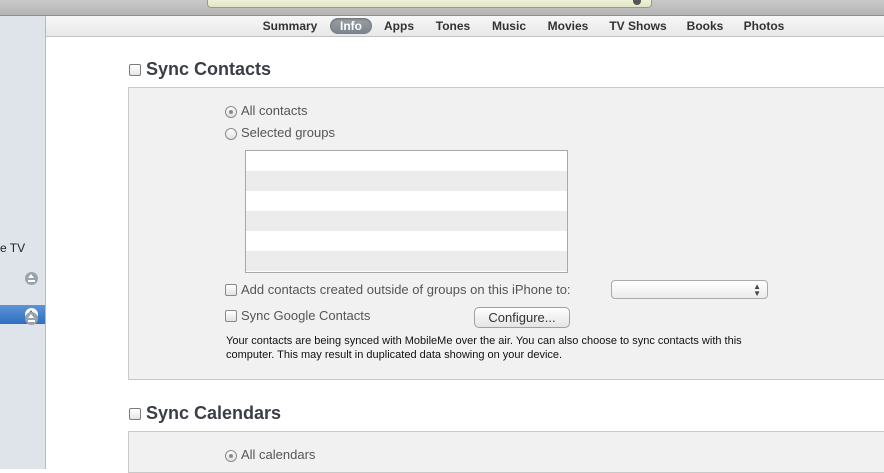 The height and width of the screenshot is (473, 884). I want to click on sync-contacts-checkbox, so click(135, 70).